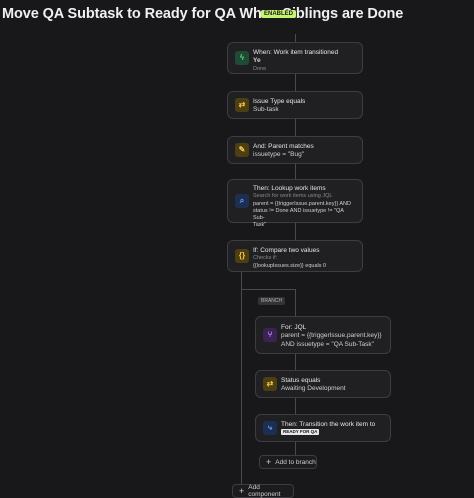  Describe the element at coordinates (270, 335) in the screenshot. I see `branch-icon: ⑂` at that location.